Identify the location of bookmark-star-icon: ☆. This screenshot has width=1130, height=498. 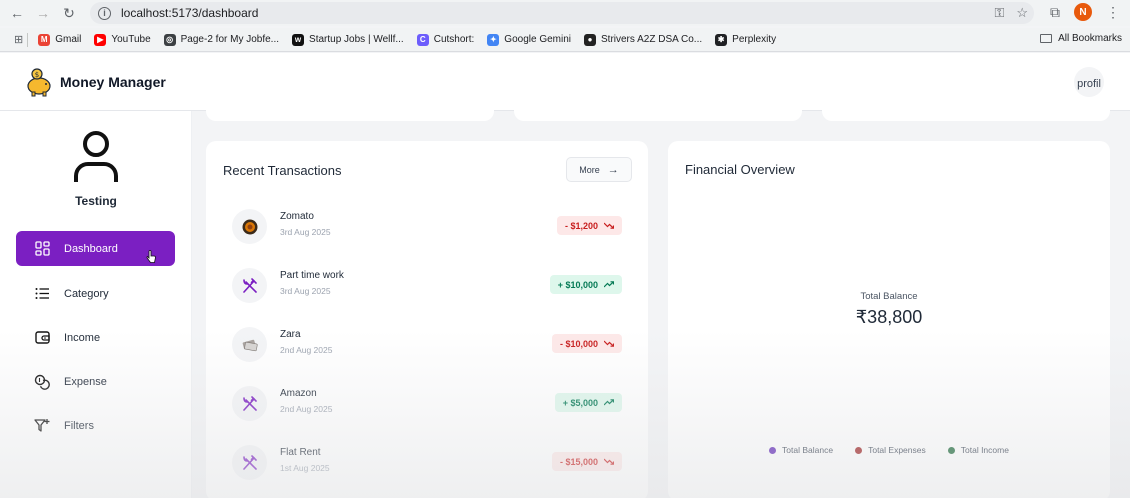
(1022, 13).